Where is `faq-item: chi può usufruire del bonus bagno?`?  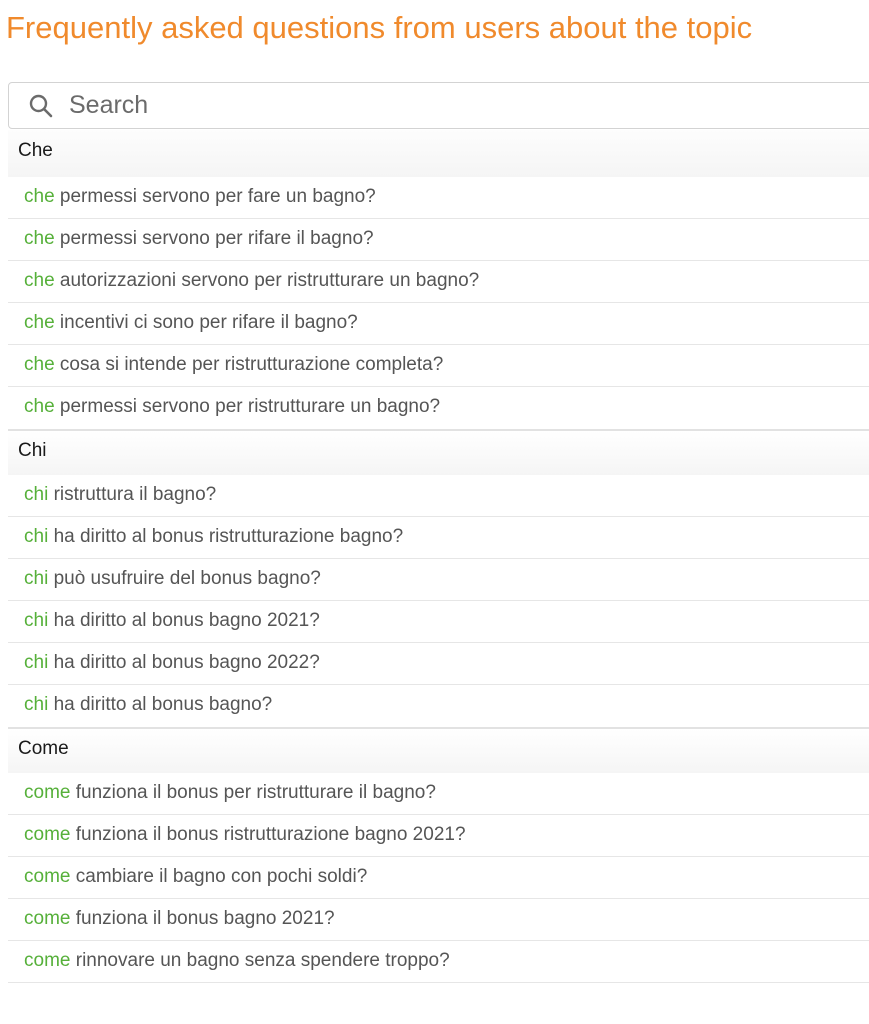
faq-item: chi può usufruire del bonus bagno? is located at coordinates (438, 580).